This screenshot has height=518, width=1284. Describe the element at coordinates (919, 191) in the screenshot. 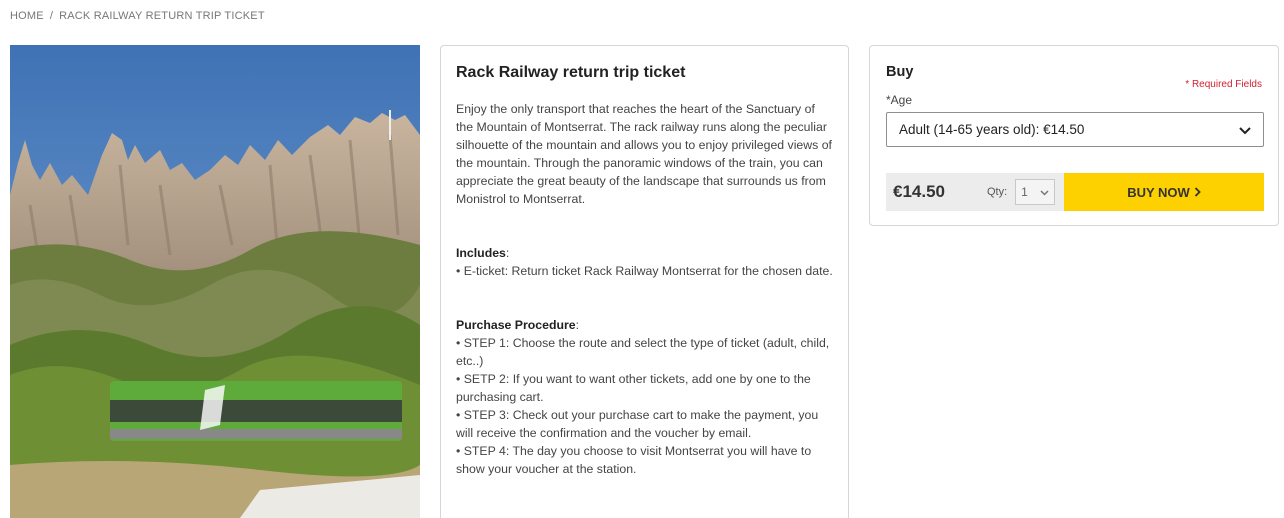

I see `price-value: €14.50` at that location.